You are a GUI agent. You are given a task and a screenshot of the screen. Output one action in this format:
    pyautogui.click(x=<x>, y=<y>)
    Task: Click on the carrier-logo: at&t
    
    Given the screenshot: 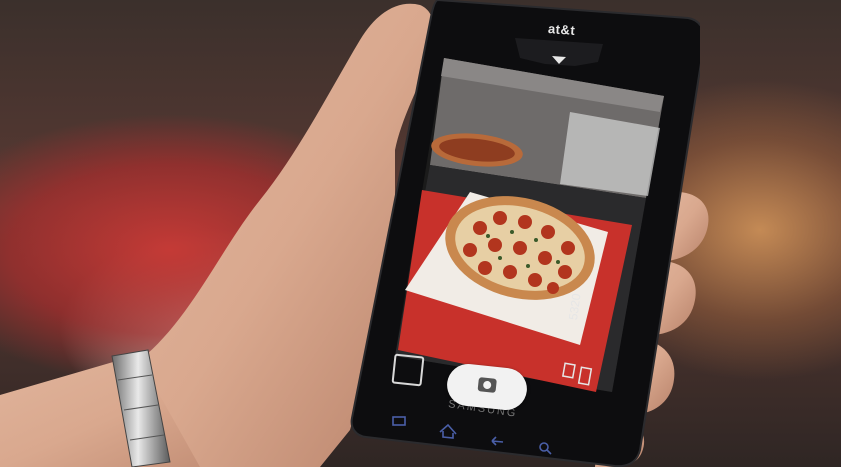 What is the action you would take?
    pyautogui.click(x=561, y=29)
    